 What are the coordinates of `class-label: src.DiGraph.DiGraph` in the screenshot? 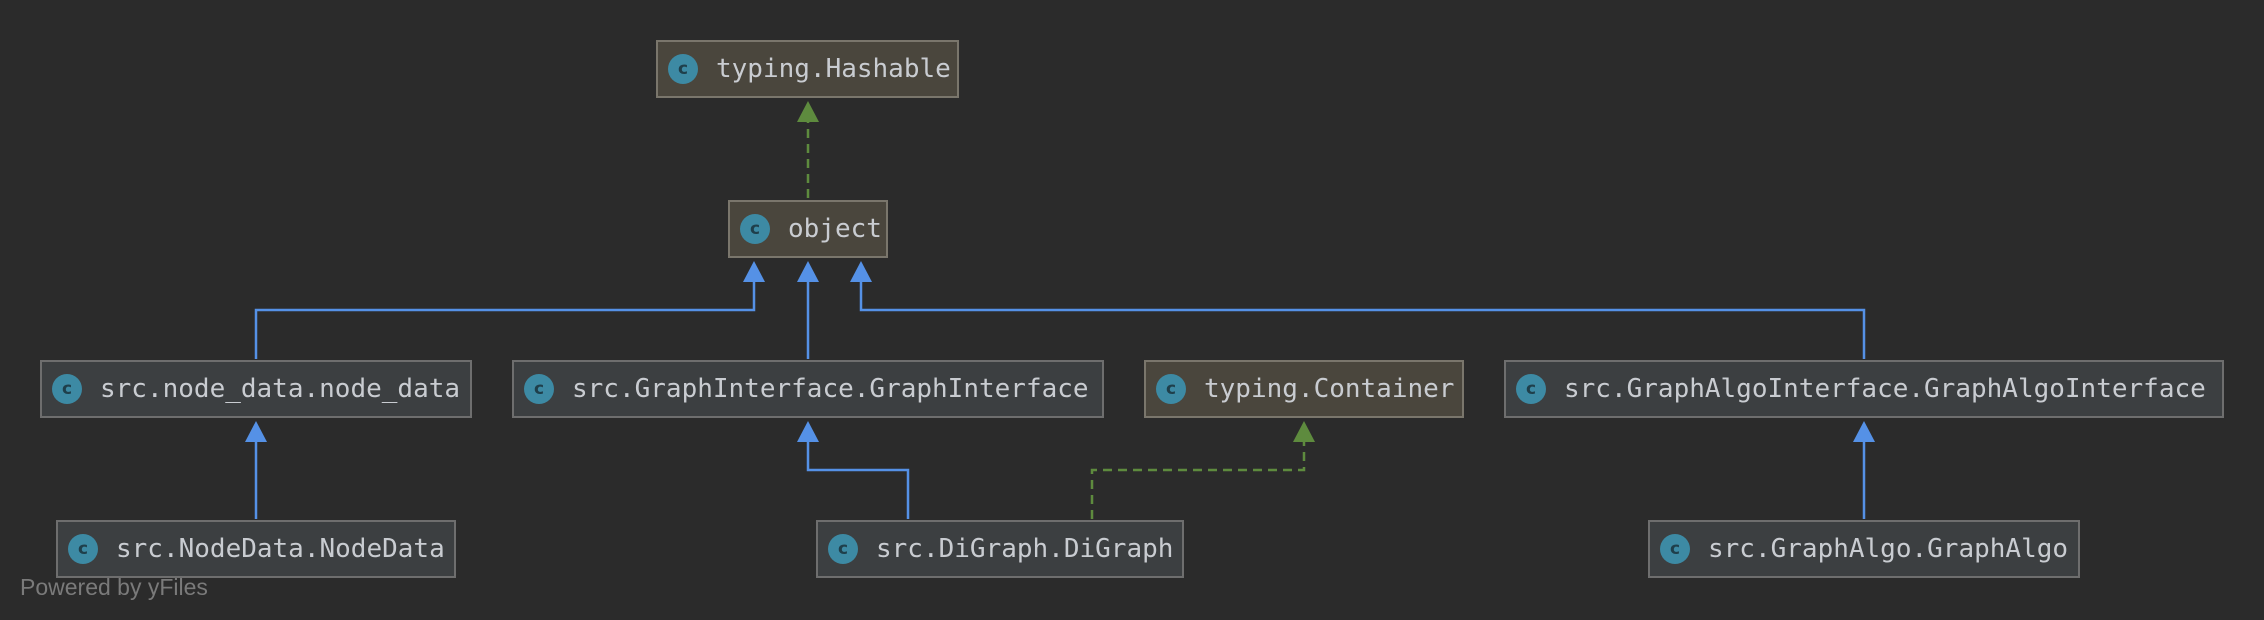 It's located at (1025, 549).